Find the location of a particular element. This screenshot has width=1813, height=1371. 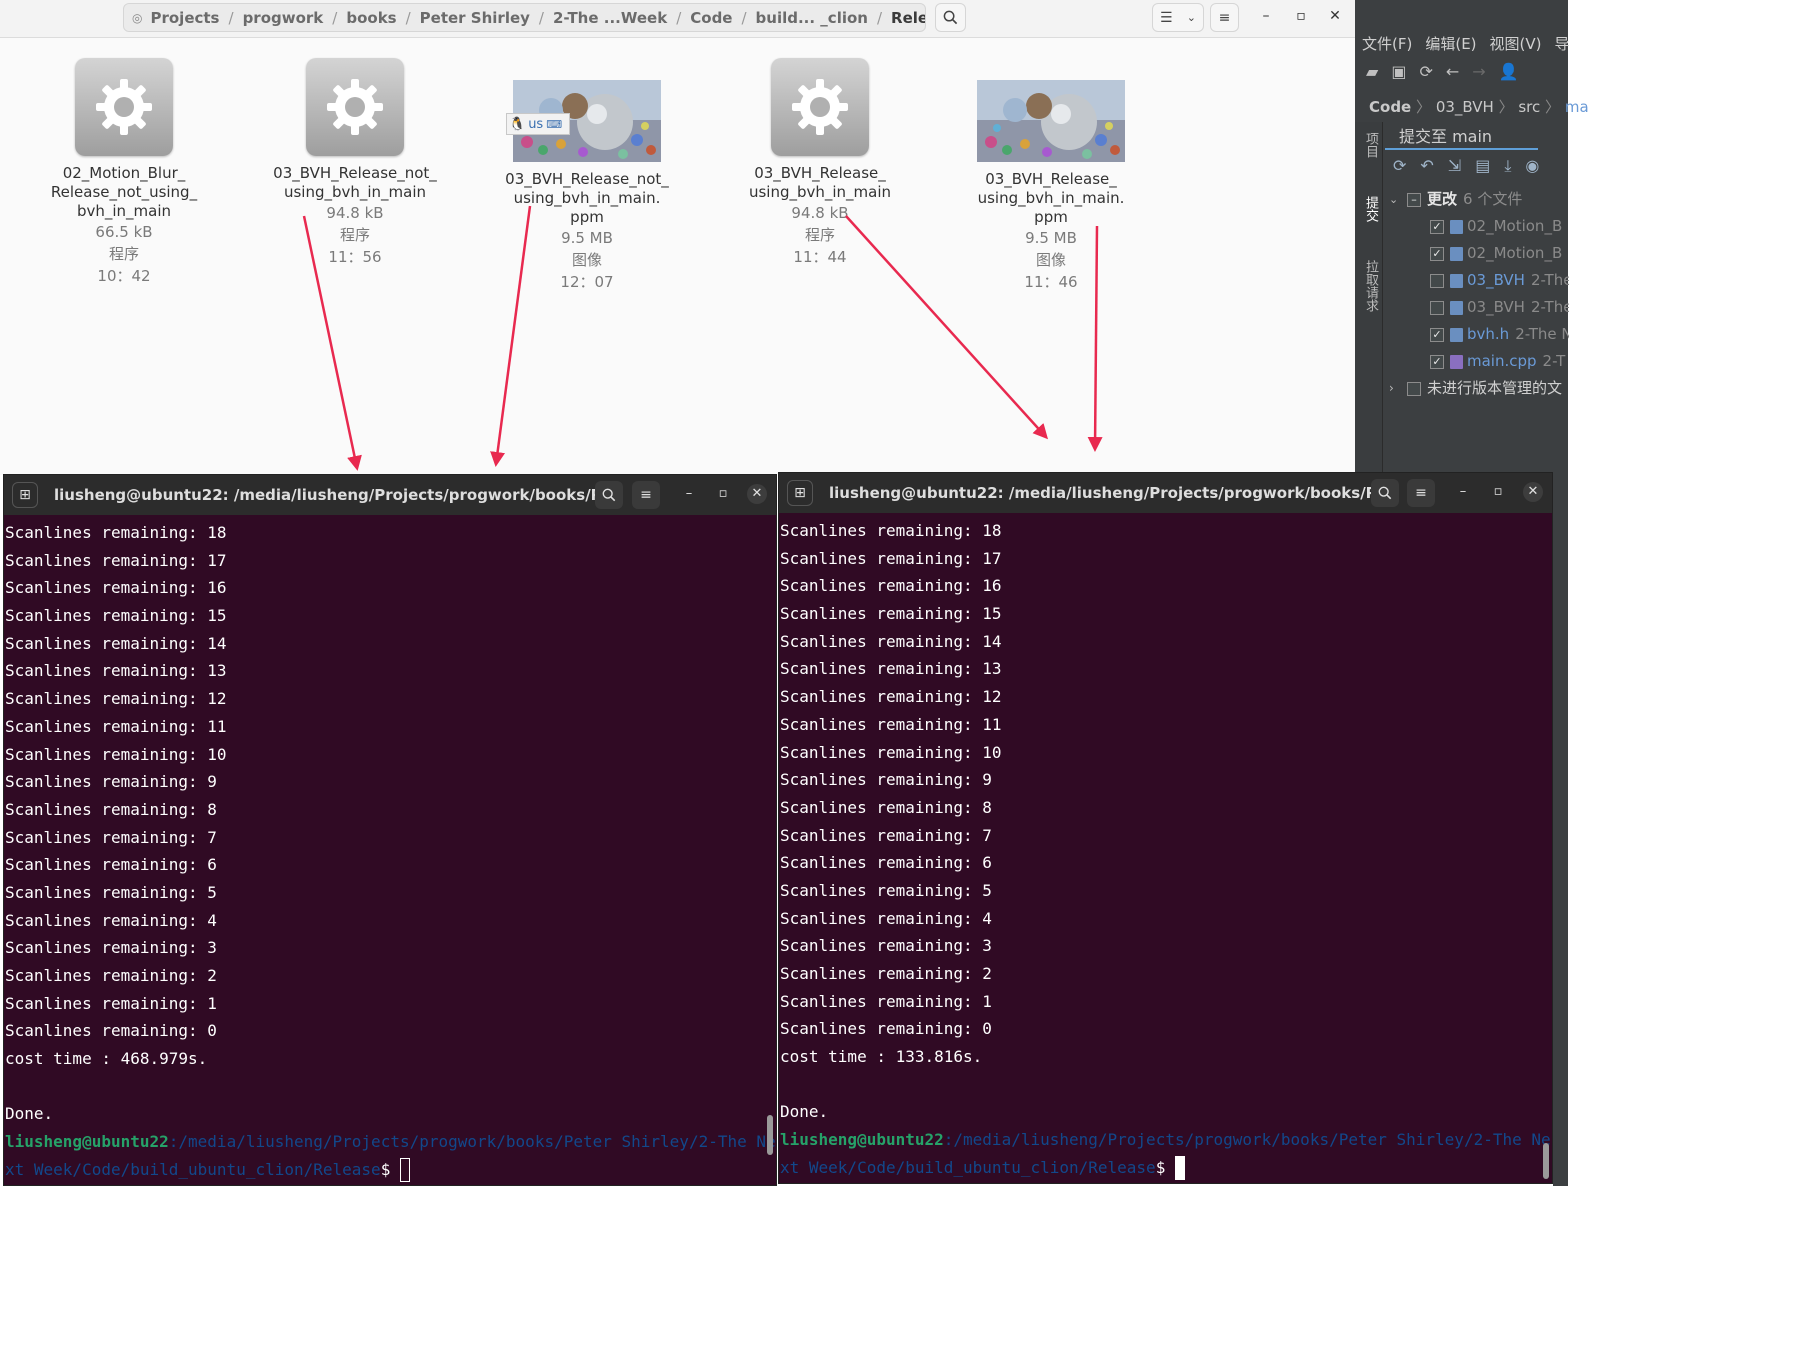

unversioned-group: › 未进行版本管理的文 is located at coordinates (1479, 388).